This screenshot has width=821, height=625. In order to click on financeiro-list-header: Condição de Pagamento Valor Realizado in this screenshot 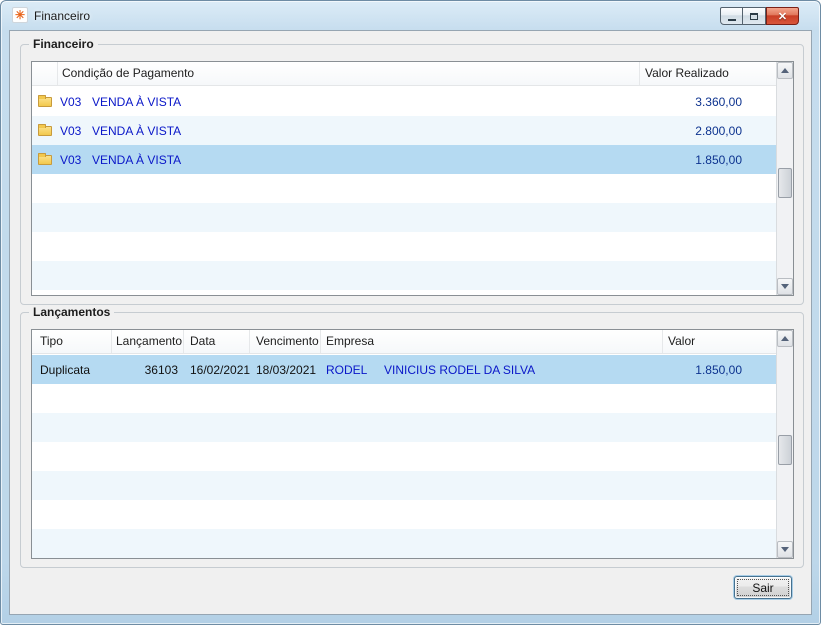, I will do `click(404, 74)`.